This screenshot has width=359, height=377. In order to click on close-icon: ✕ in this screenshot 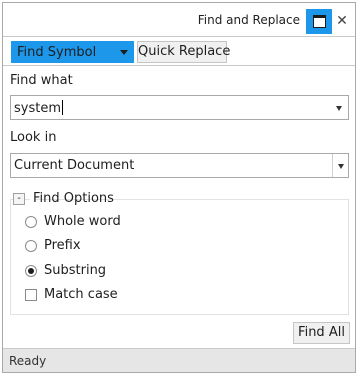, I will do `click(342, 21)`.